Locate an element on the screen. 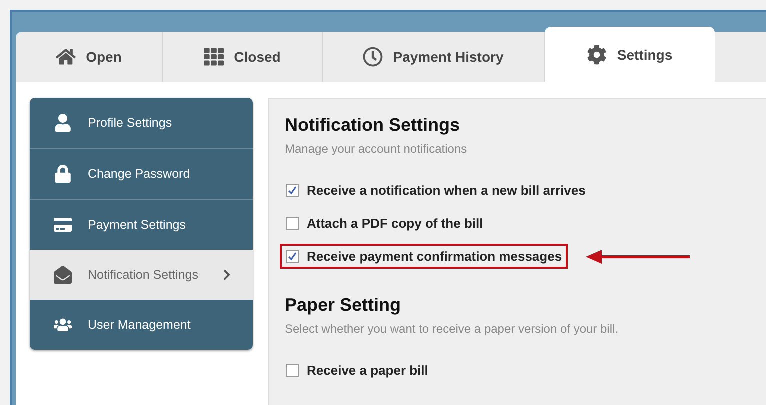  sidebar-item: Notification Settings is located at coordinates (141, 275).